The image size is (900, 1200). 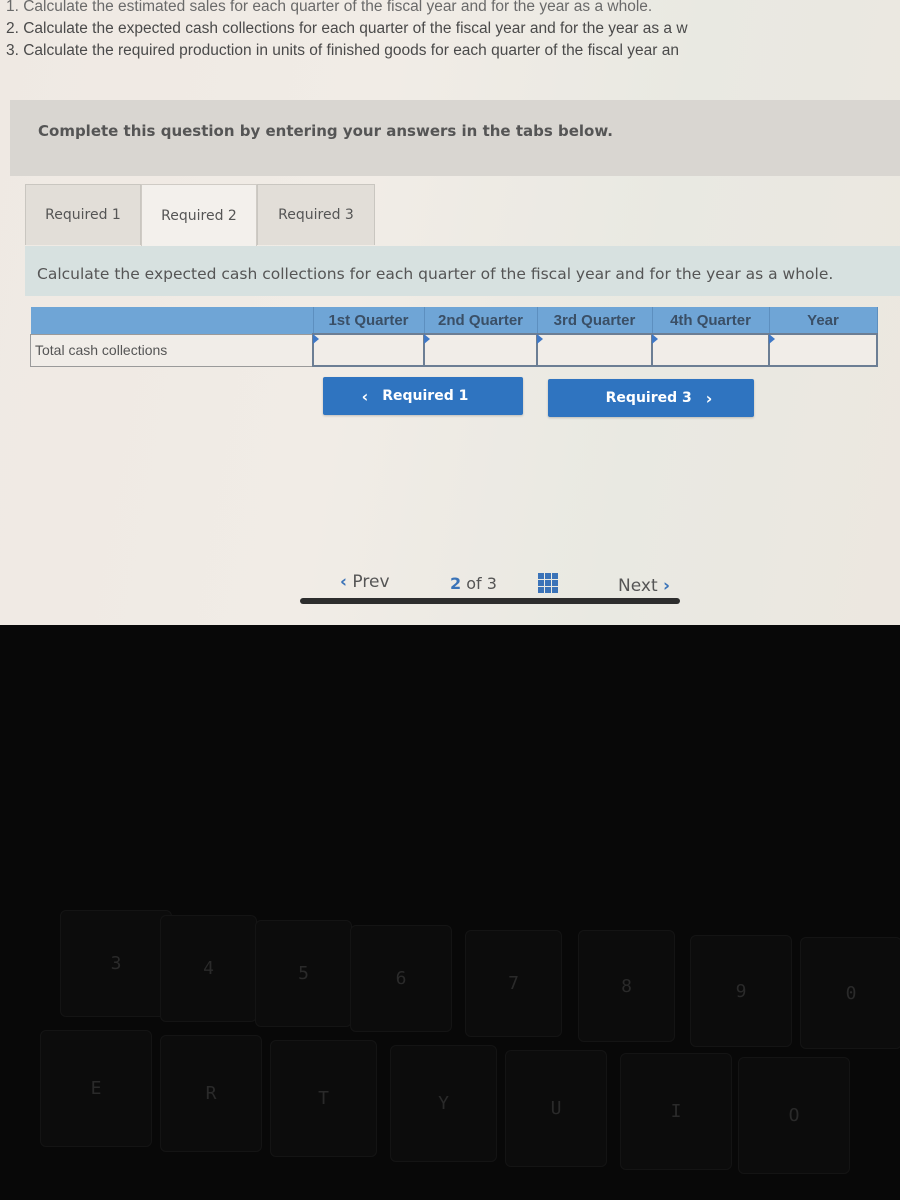 I want to click on key-u: U, so click(x=556, y=1108).